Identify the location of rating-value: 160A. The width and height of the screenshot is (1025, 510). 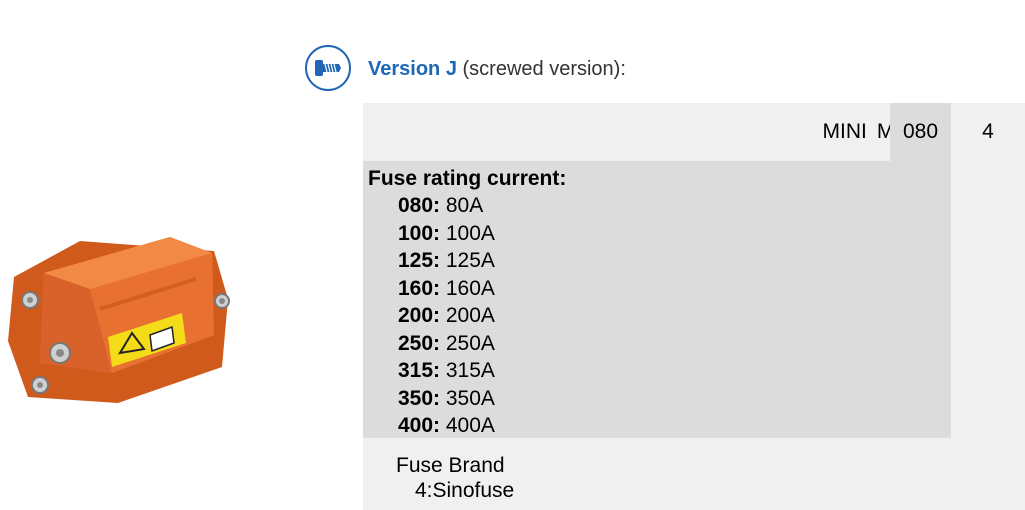
(470, 288).